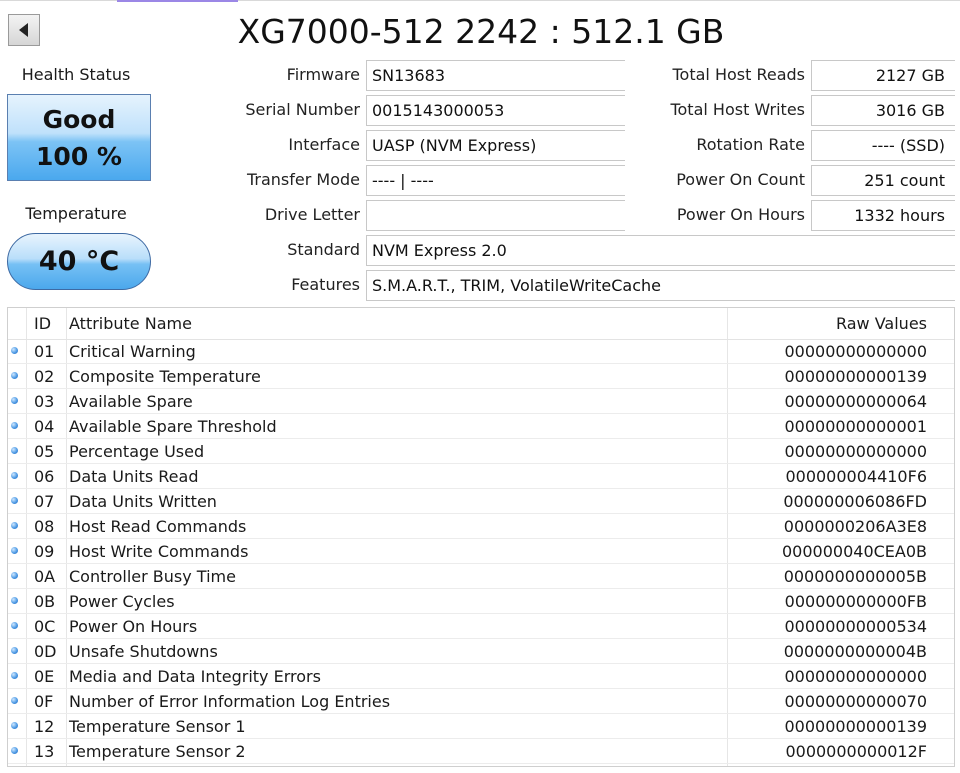  Describe the element at coordinates (173, 426) in the screenshot. I see `attribute-name: Available Spare Threshold` at that location.